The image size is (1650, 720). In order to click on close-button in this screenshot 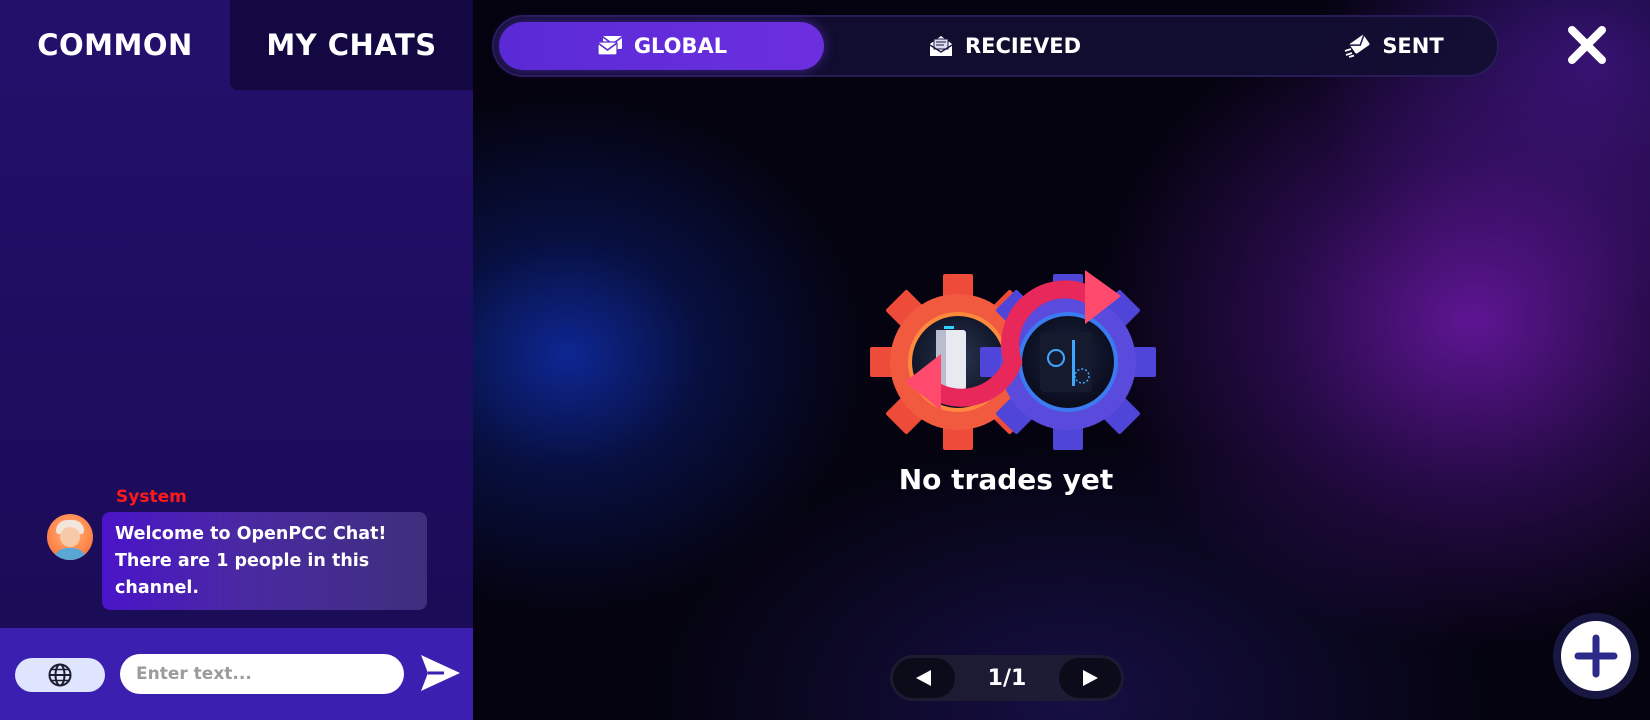, I will do `click(1587, 45)`.